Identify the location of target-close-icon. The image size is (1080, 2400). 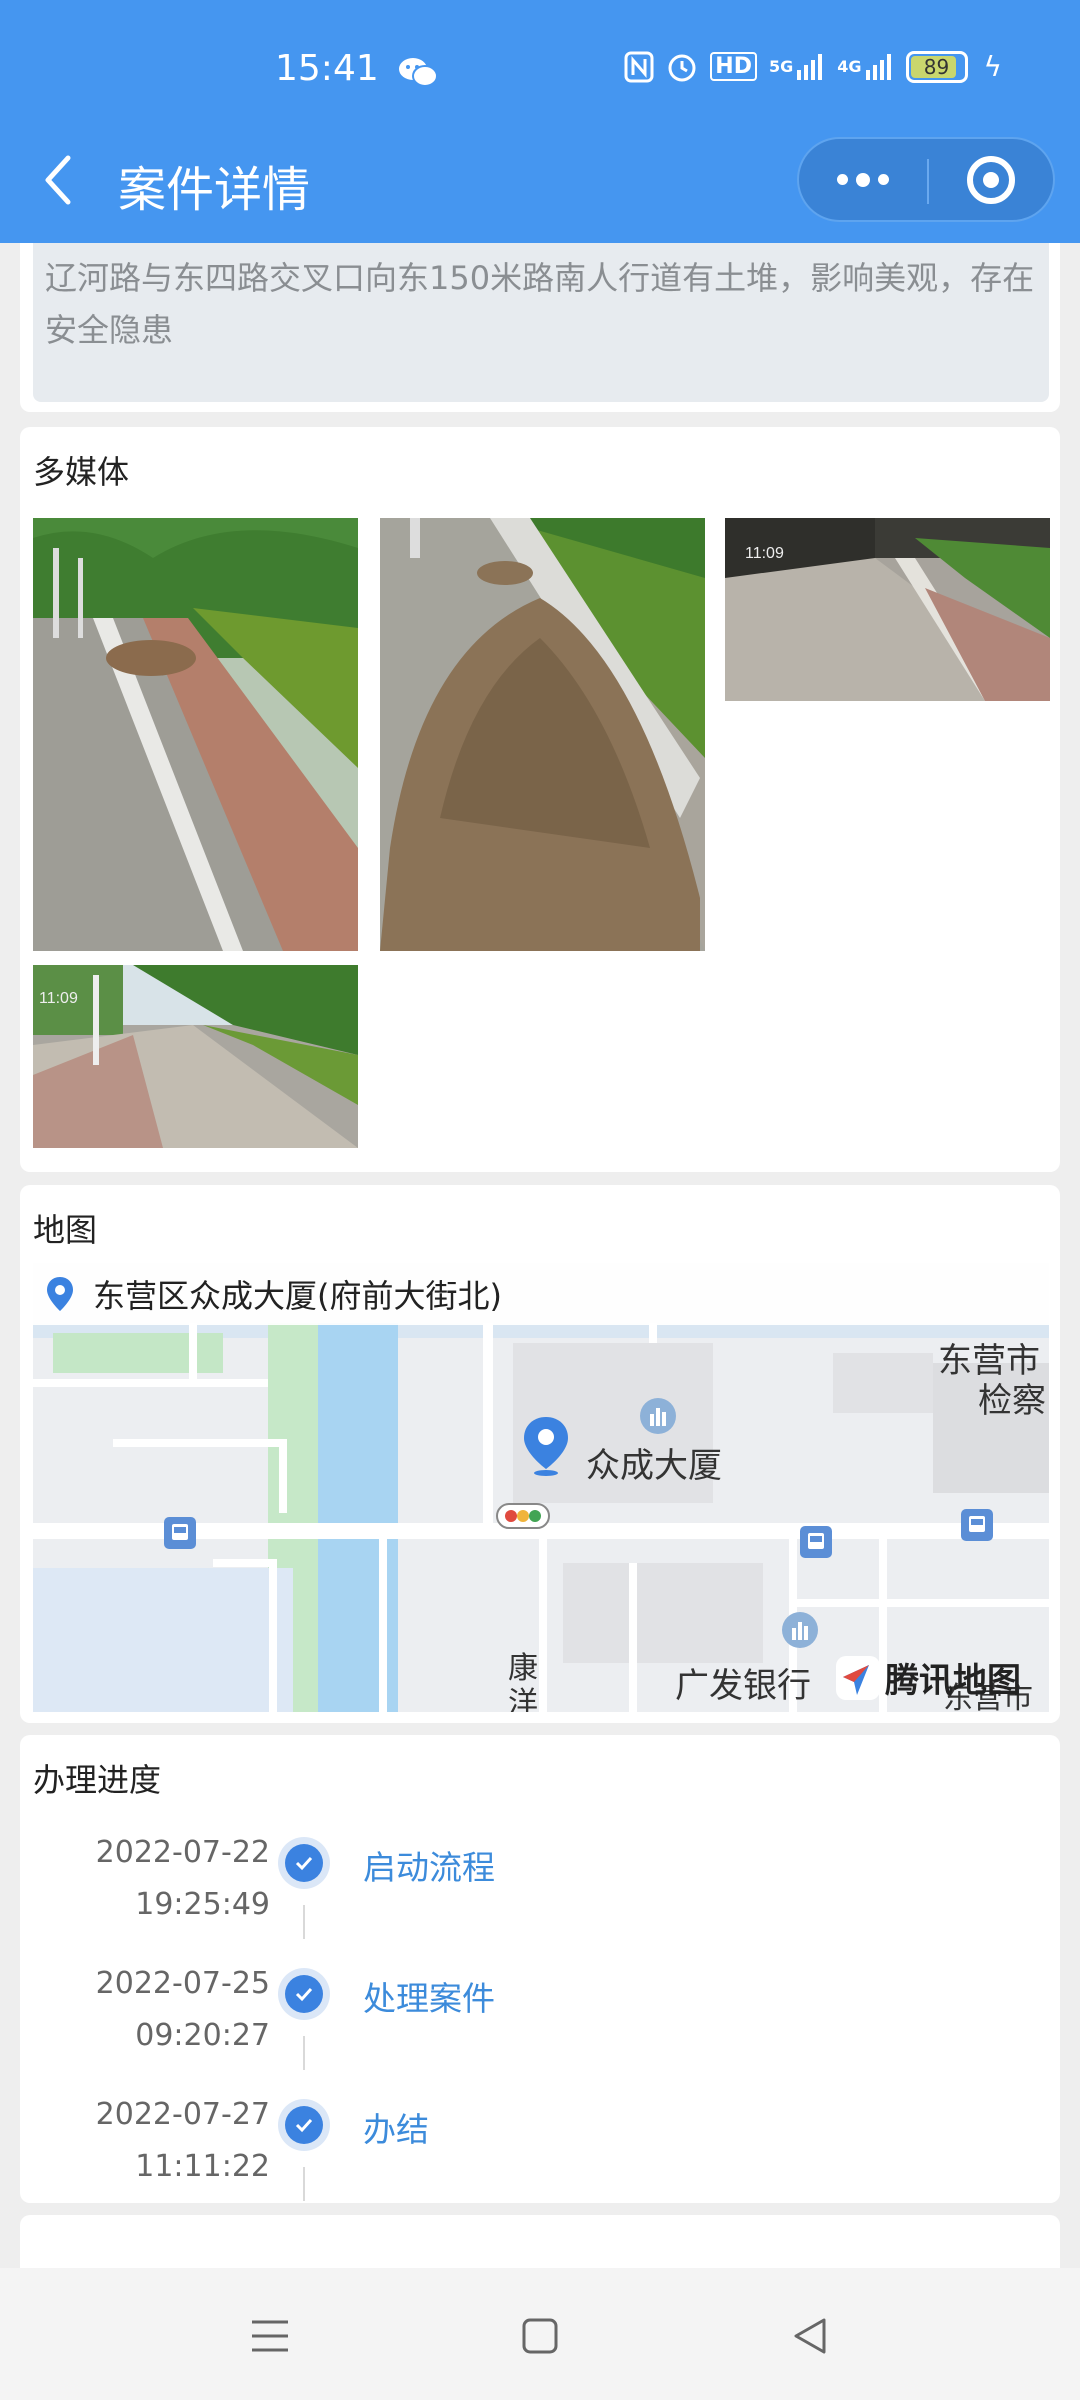
(991, 179).